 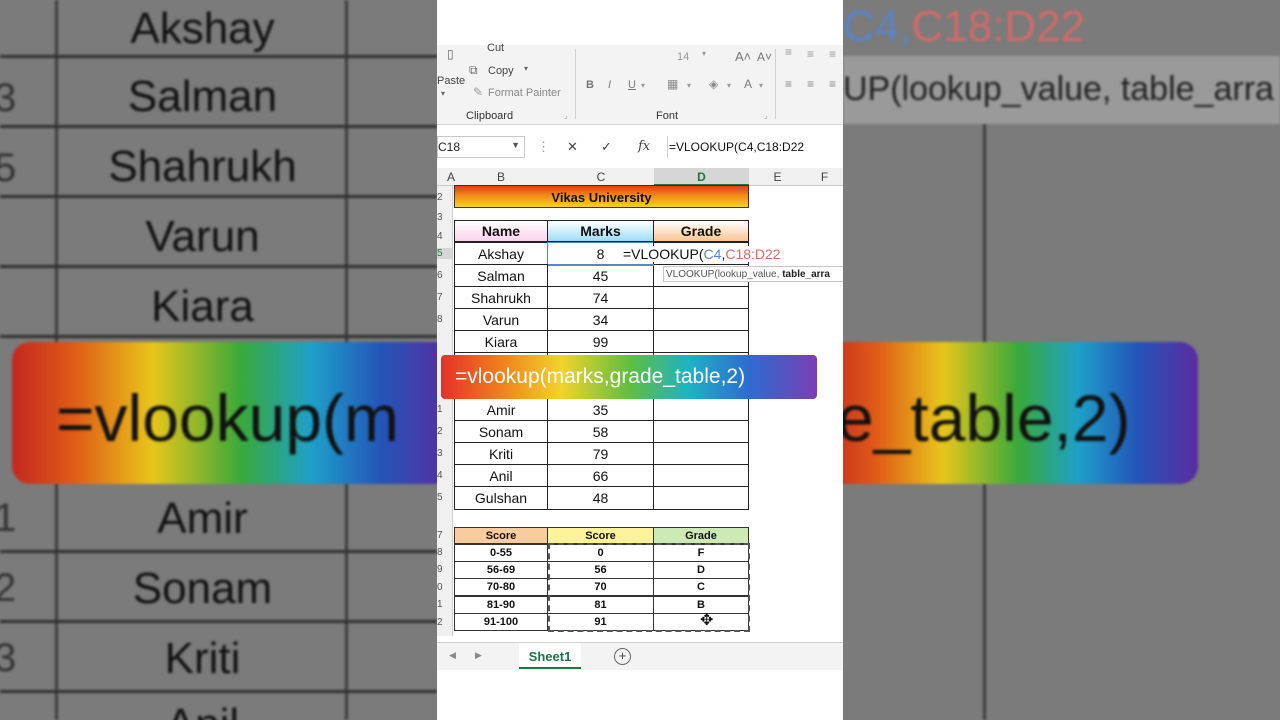 What do you see at coordinates (609, 85) in the screenshot?
I see `italic-button: I` at bounding box center [609, 85].